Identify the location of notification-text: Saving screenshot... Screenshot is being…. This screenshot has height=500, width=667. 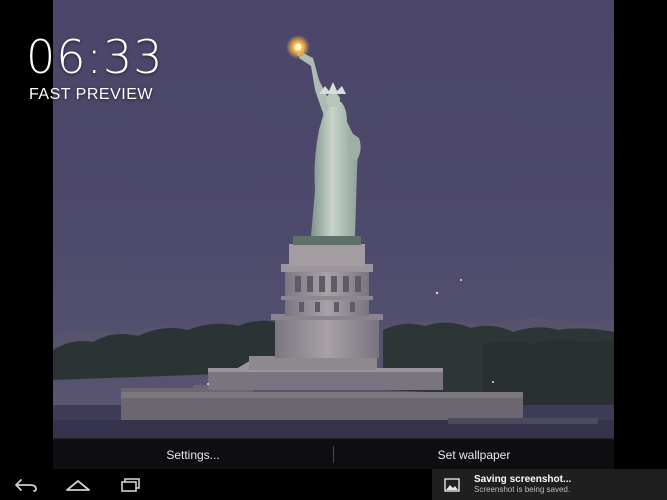
(522, 484).